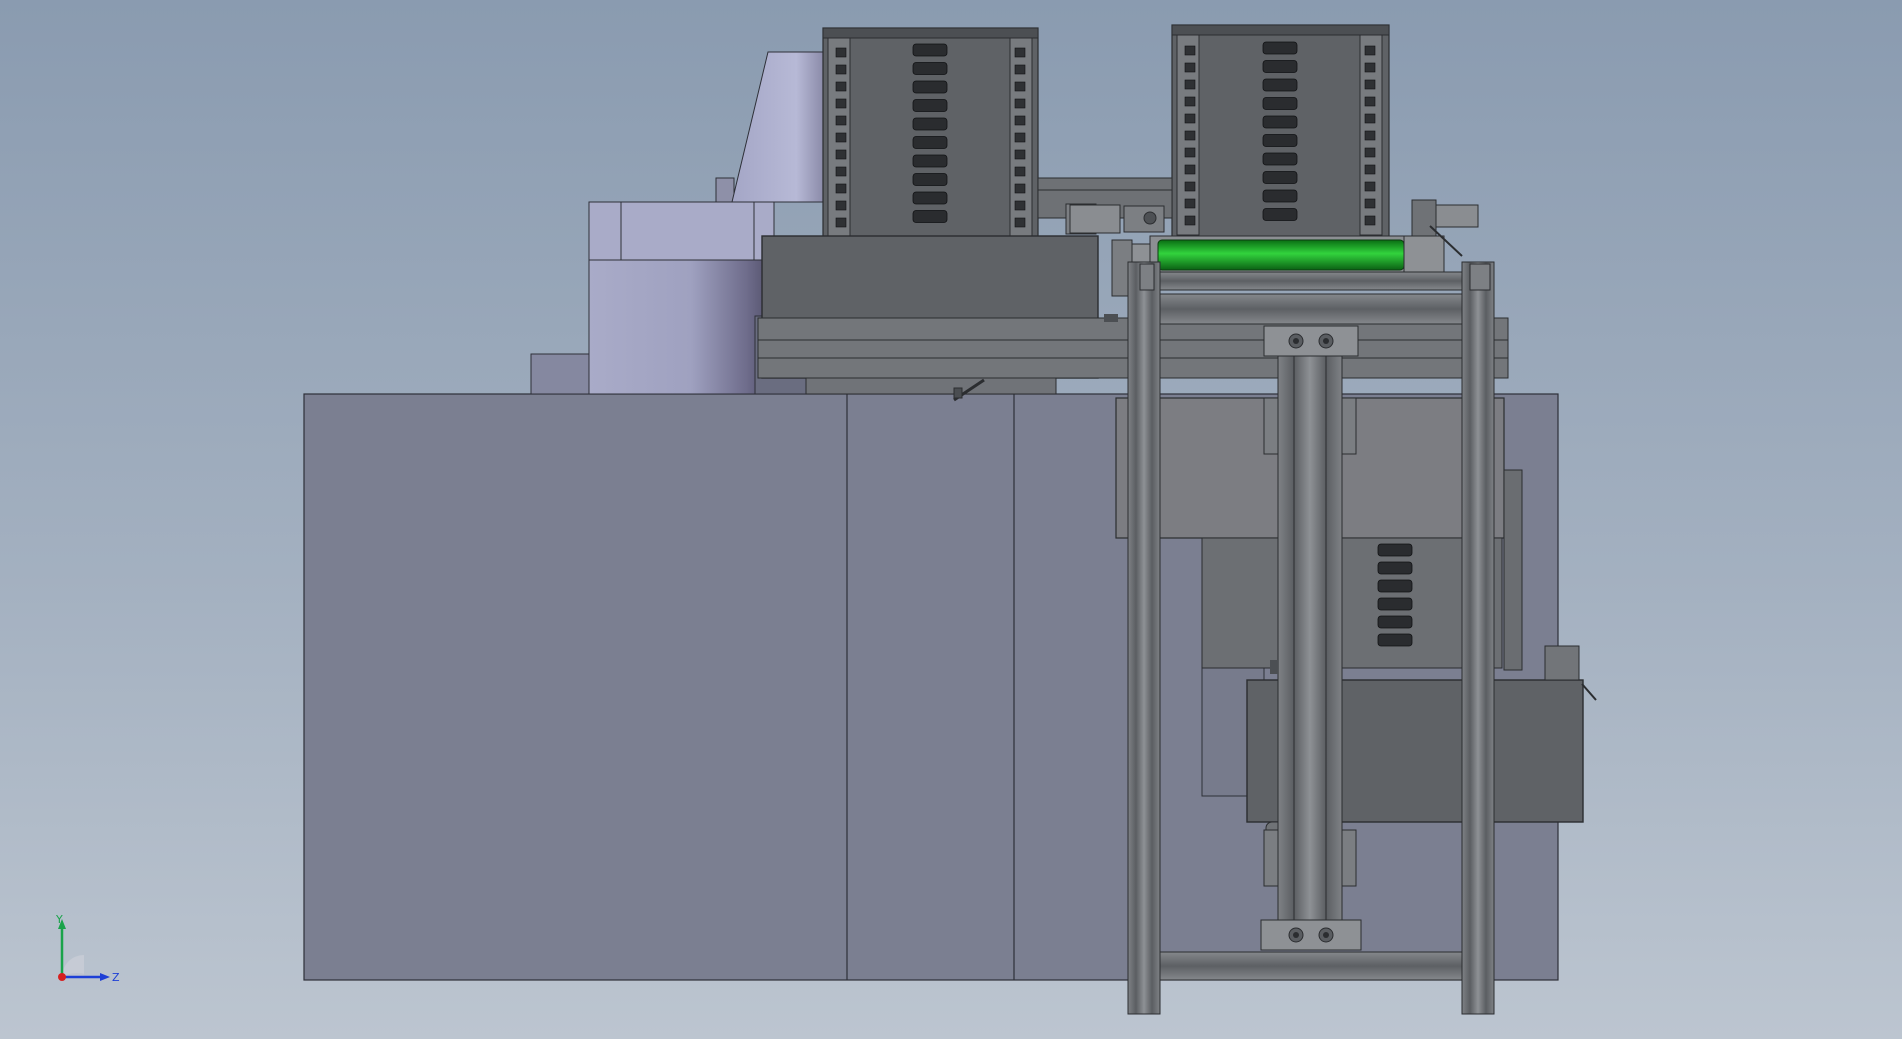 The image size is (1902, 1039). What do you see at coordinates (930, 133) in the screenshot?
I see `left-magazine-tower` at bounding box center [930, 133].